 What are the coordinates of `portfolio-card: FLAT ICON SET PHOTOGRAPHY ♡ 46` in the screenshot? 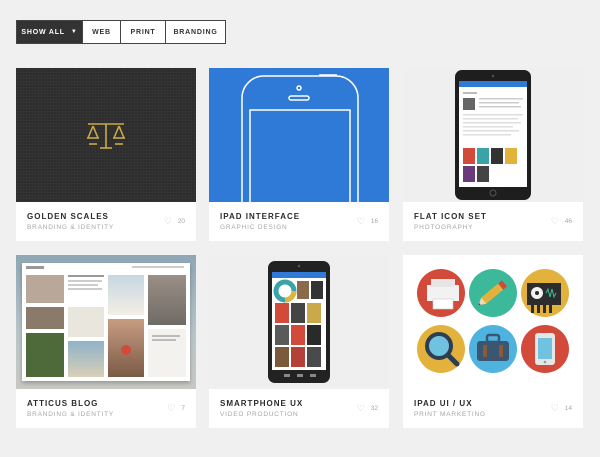 It's located at (493, 154).